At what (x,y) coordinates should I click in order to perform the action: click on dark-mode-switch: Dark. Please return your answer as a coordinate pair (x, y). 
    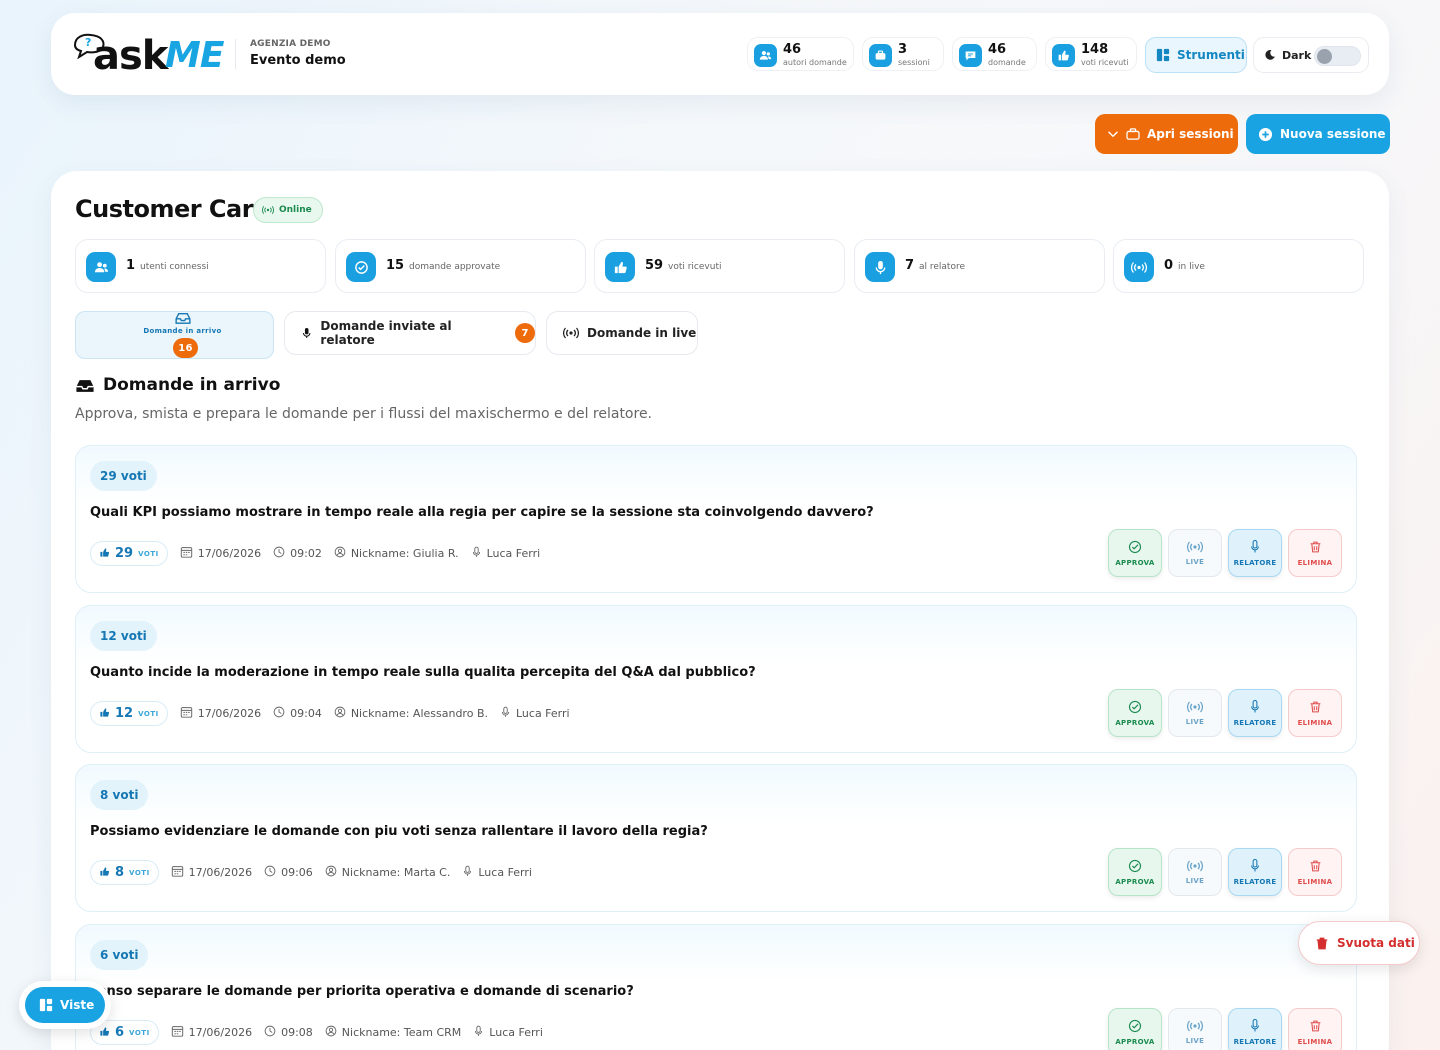
    Looking at the image, I should click on (1311, 55).